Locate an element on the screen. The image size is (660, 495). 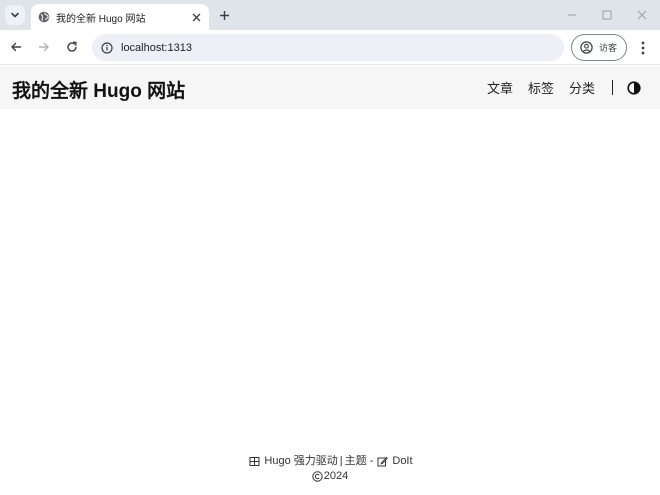
back-arrow-icon is located at coordinates (16, 47).